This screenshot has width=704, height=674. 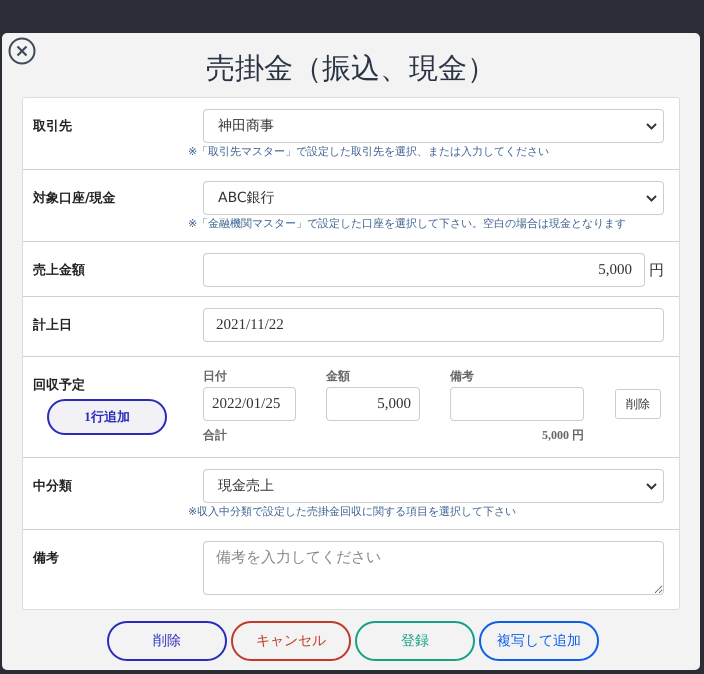 What do you see at coordinates (291, 641) in the screenshot?
I see `action-button: キャンセル` at bounding box center [291, 641].